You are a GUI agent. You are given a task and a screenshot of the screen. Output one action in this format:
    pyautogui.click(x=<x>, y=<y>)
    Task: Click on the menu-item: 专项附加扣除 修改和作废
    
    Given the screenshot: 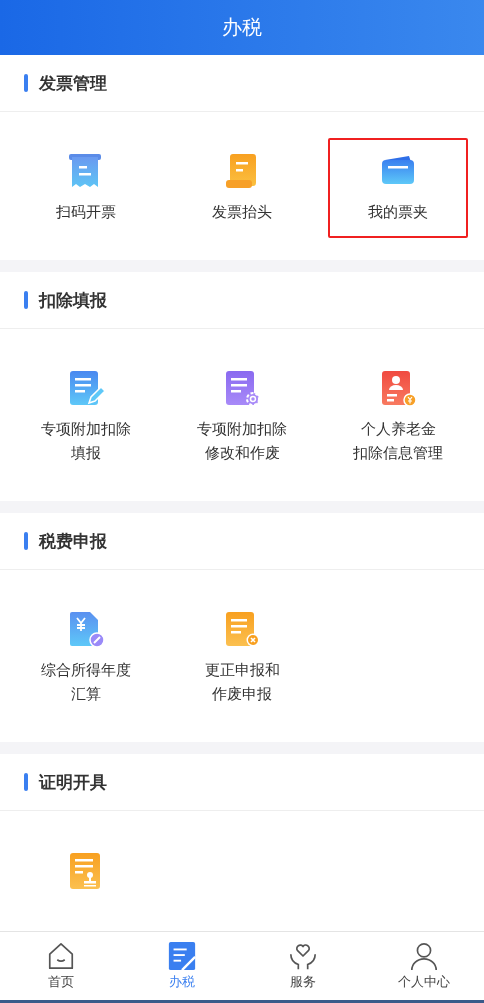 What is the action you would take?
    pyautogui.click(x=242, y=417)
    